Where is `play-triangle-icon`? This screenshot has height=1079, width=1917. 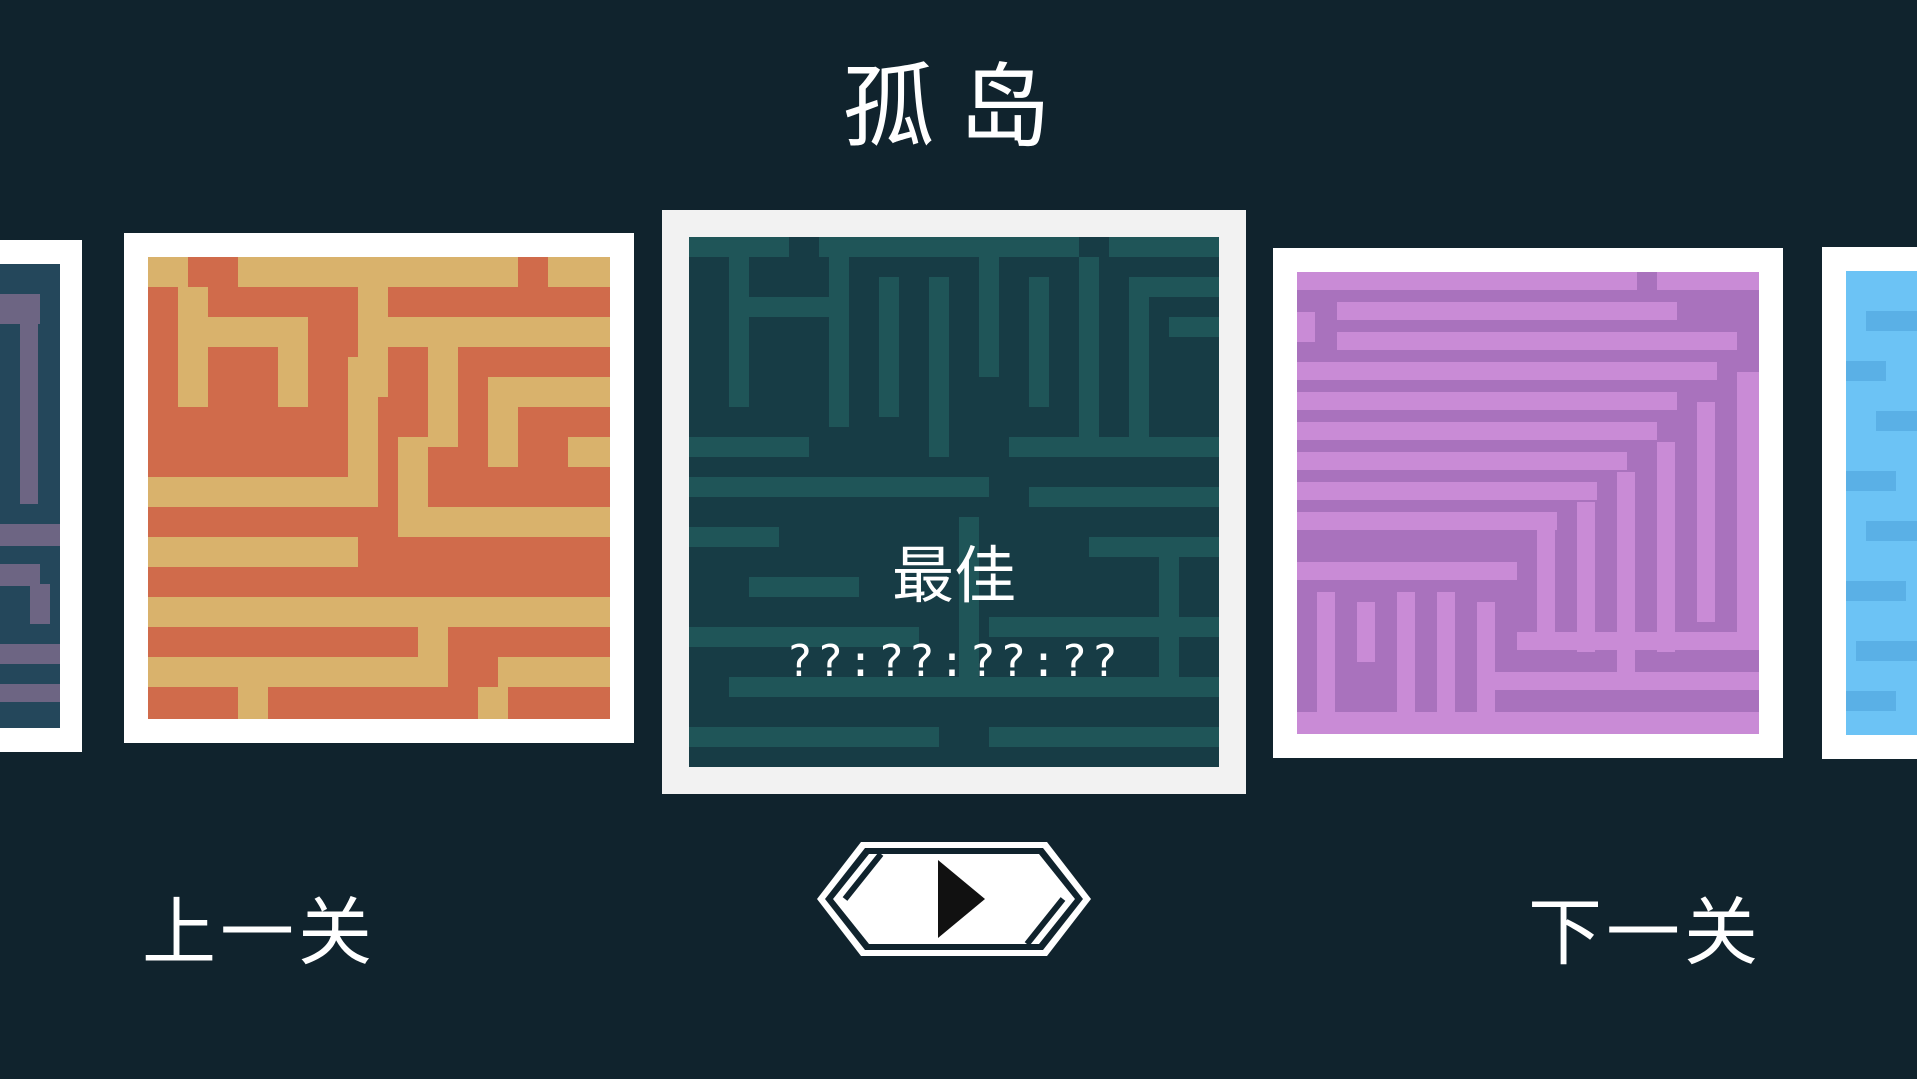
play-triangle-icon is located at coordinates (954, 899).